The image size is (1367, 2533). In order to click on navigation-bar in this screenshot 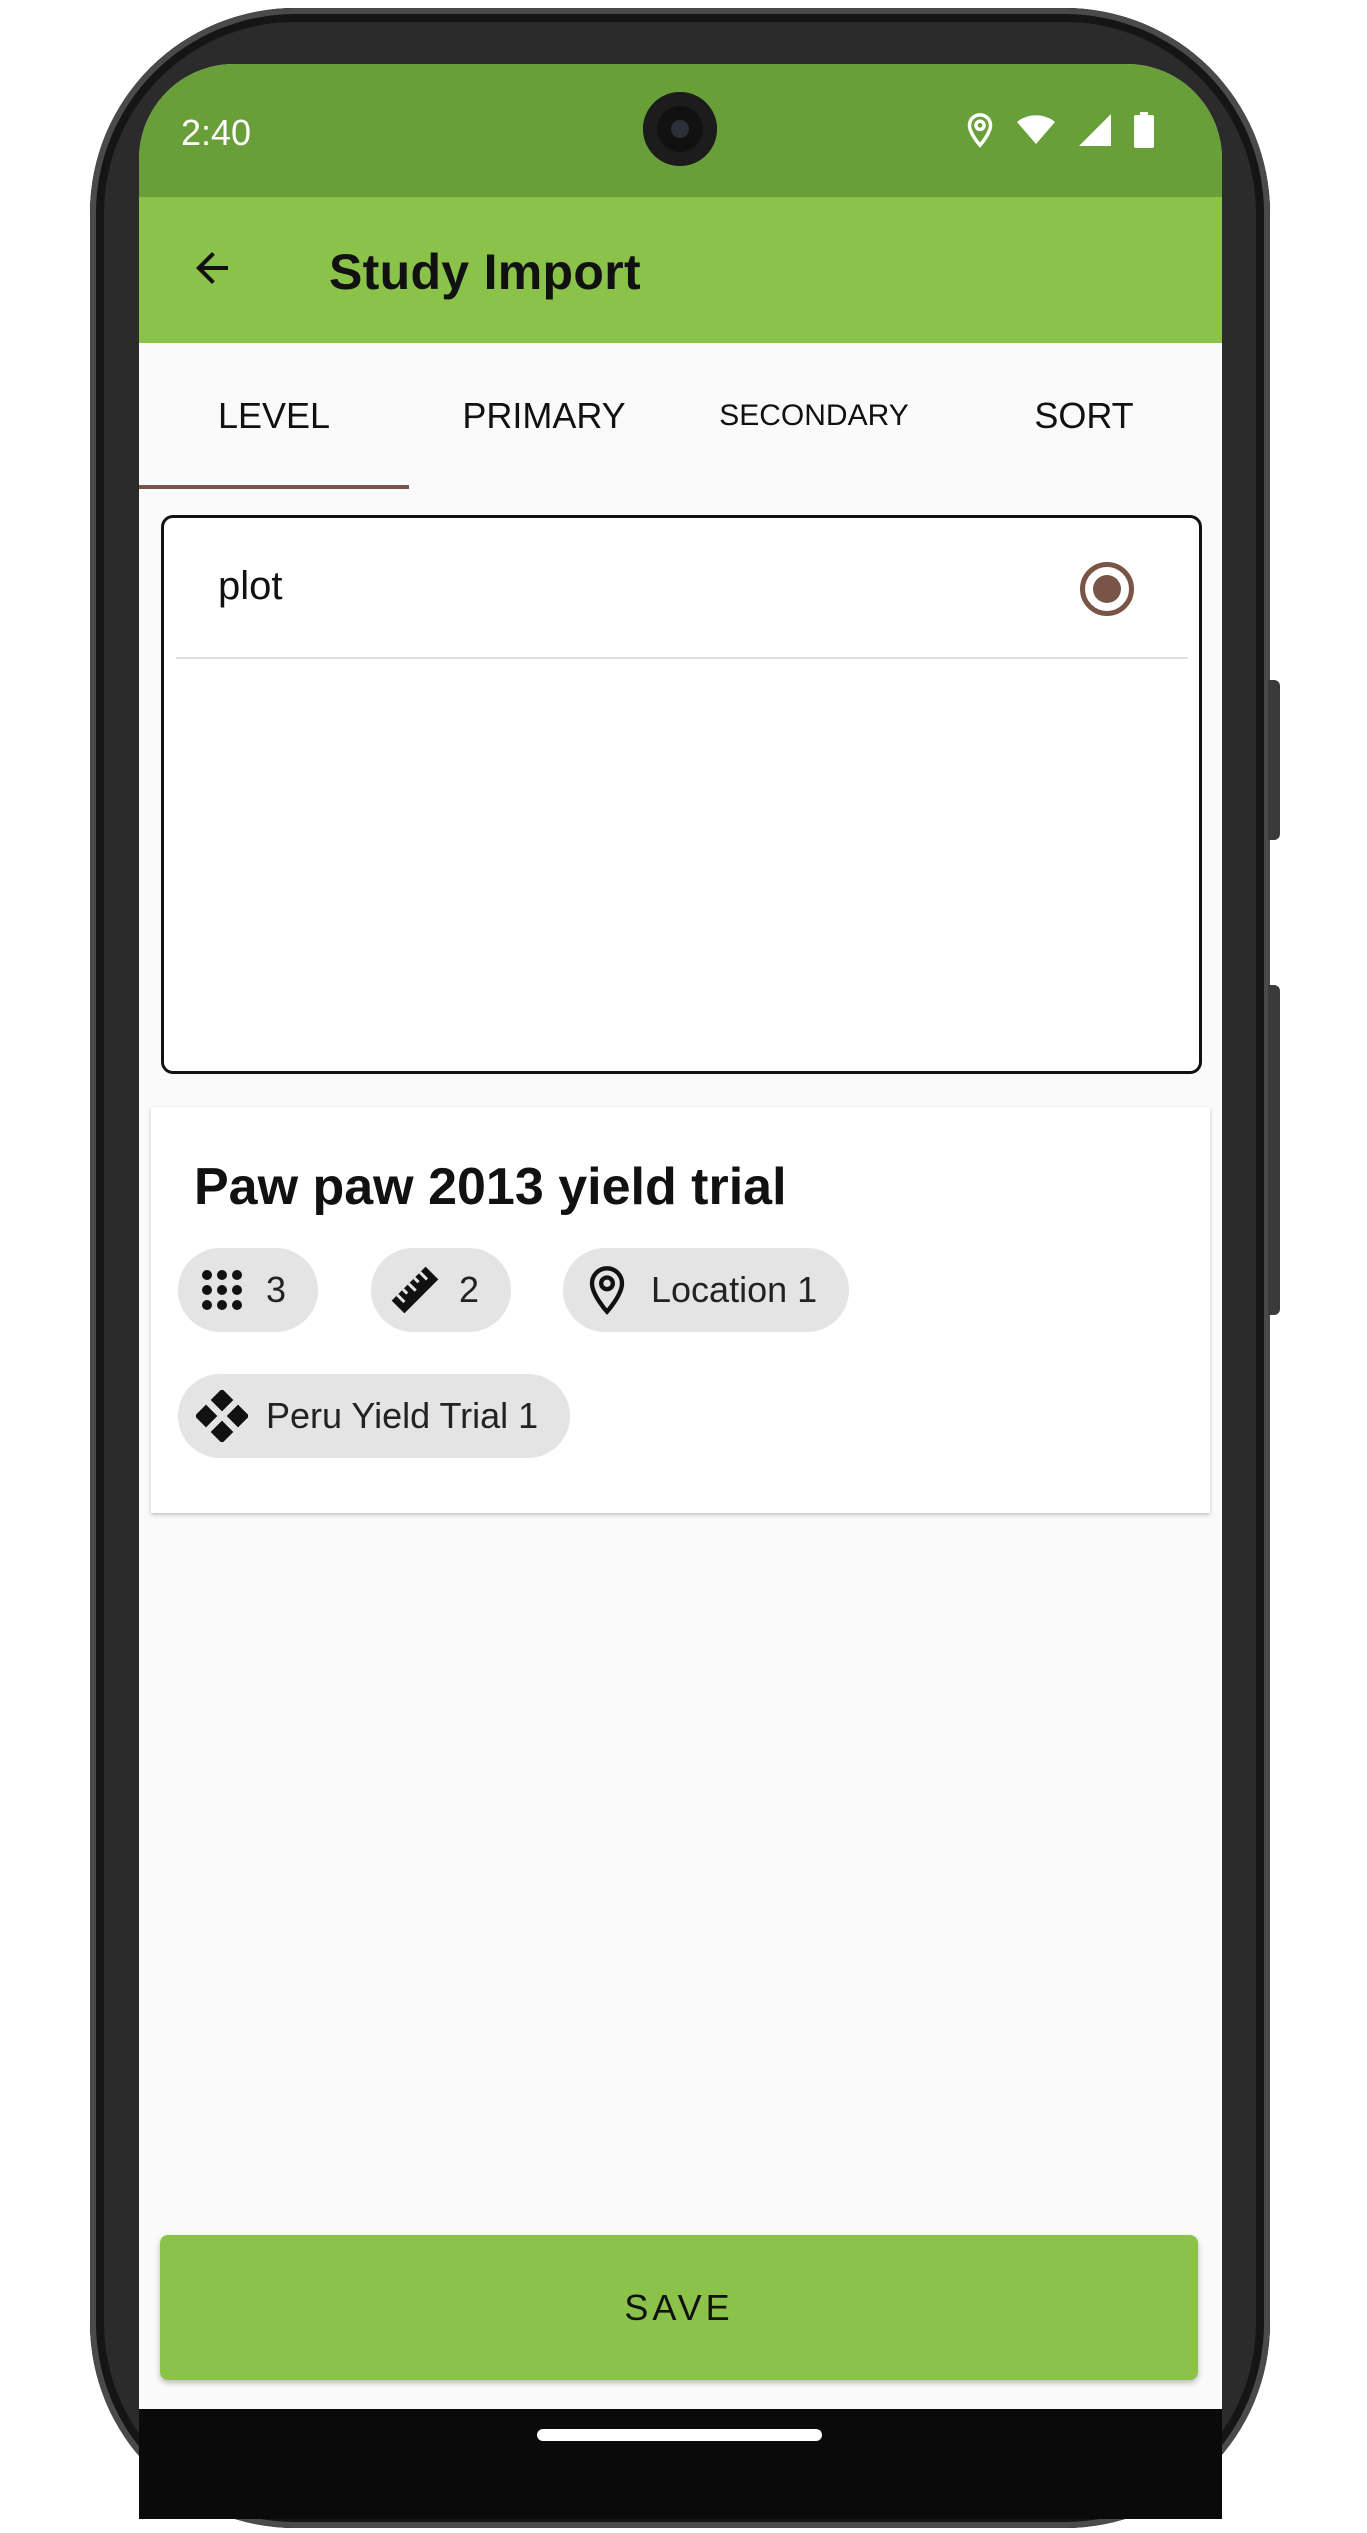, I will do `click(680, 2464)`.